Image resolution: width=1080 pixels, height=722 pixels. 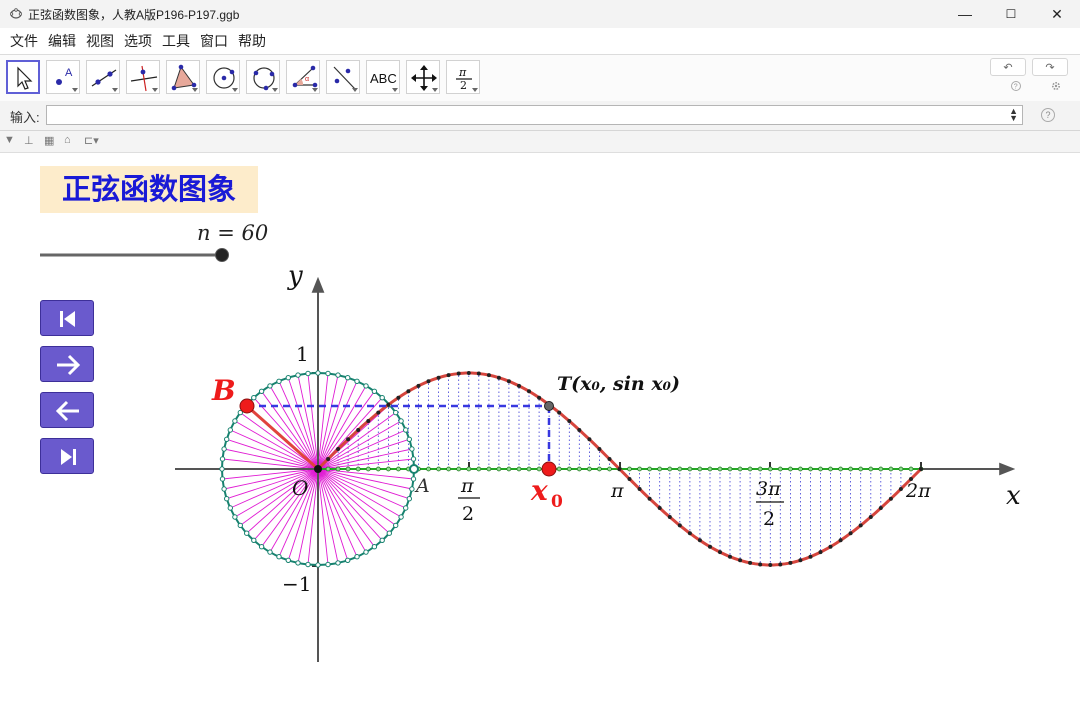 What do you see at coordinates (1057, 14) in the screenshot?
I see `close-button: ✕` at bounding box center [1057, 14].